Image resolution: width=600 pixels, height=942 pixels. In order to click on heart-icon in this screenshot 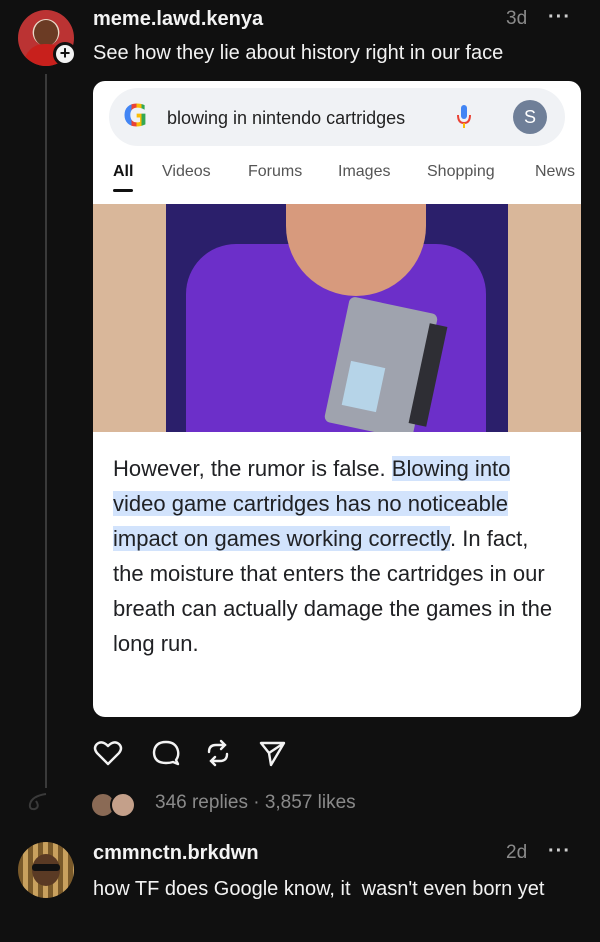, I will do `click(108, 753)`.